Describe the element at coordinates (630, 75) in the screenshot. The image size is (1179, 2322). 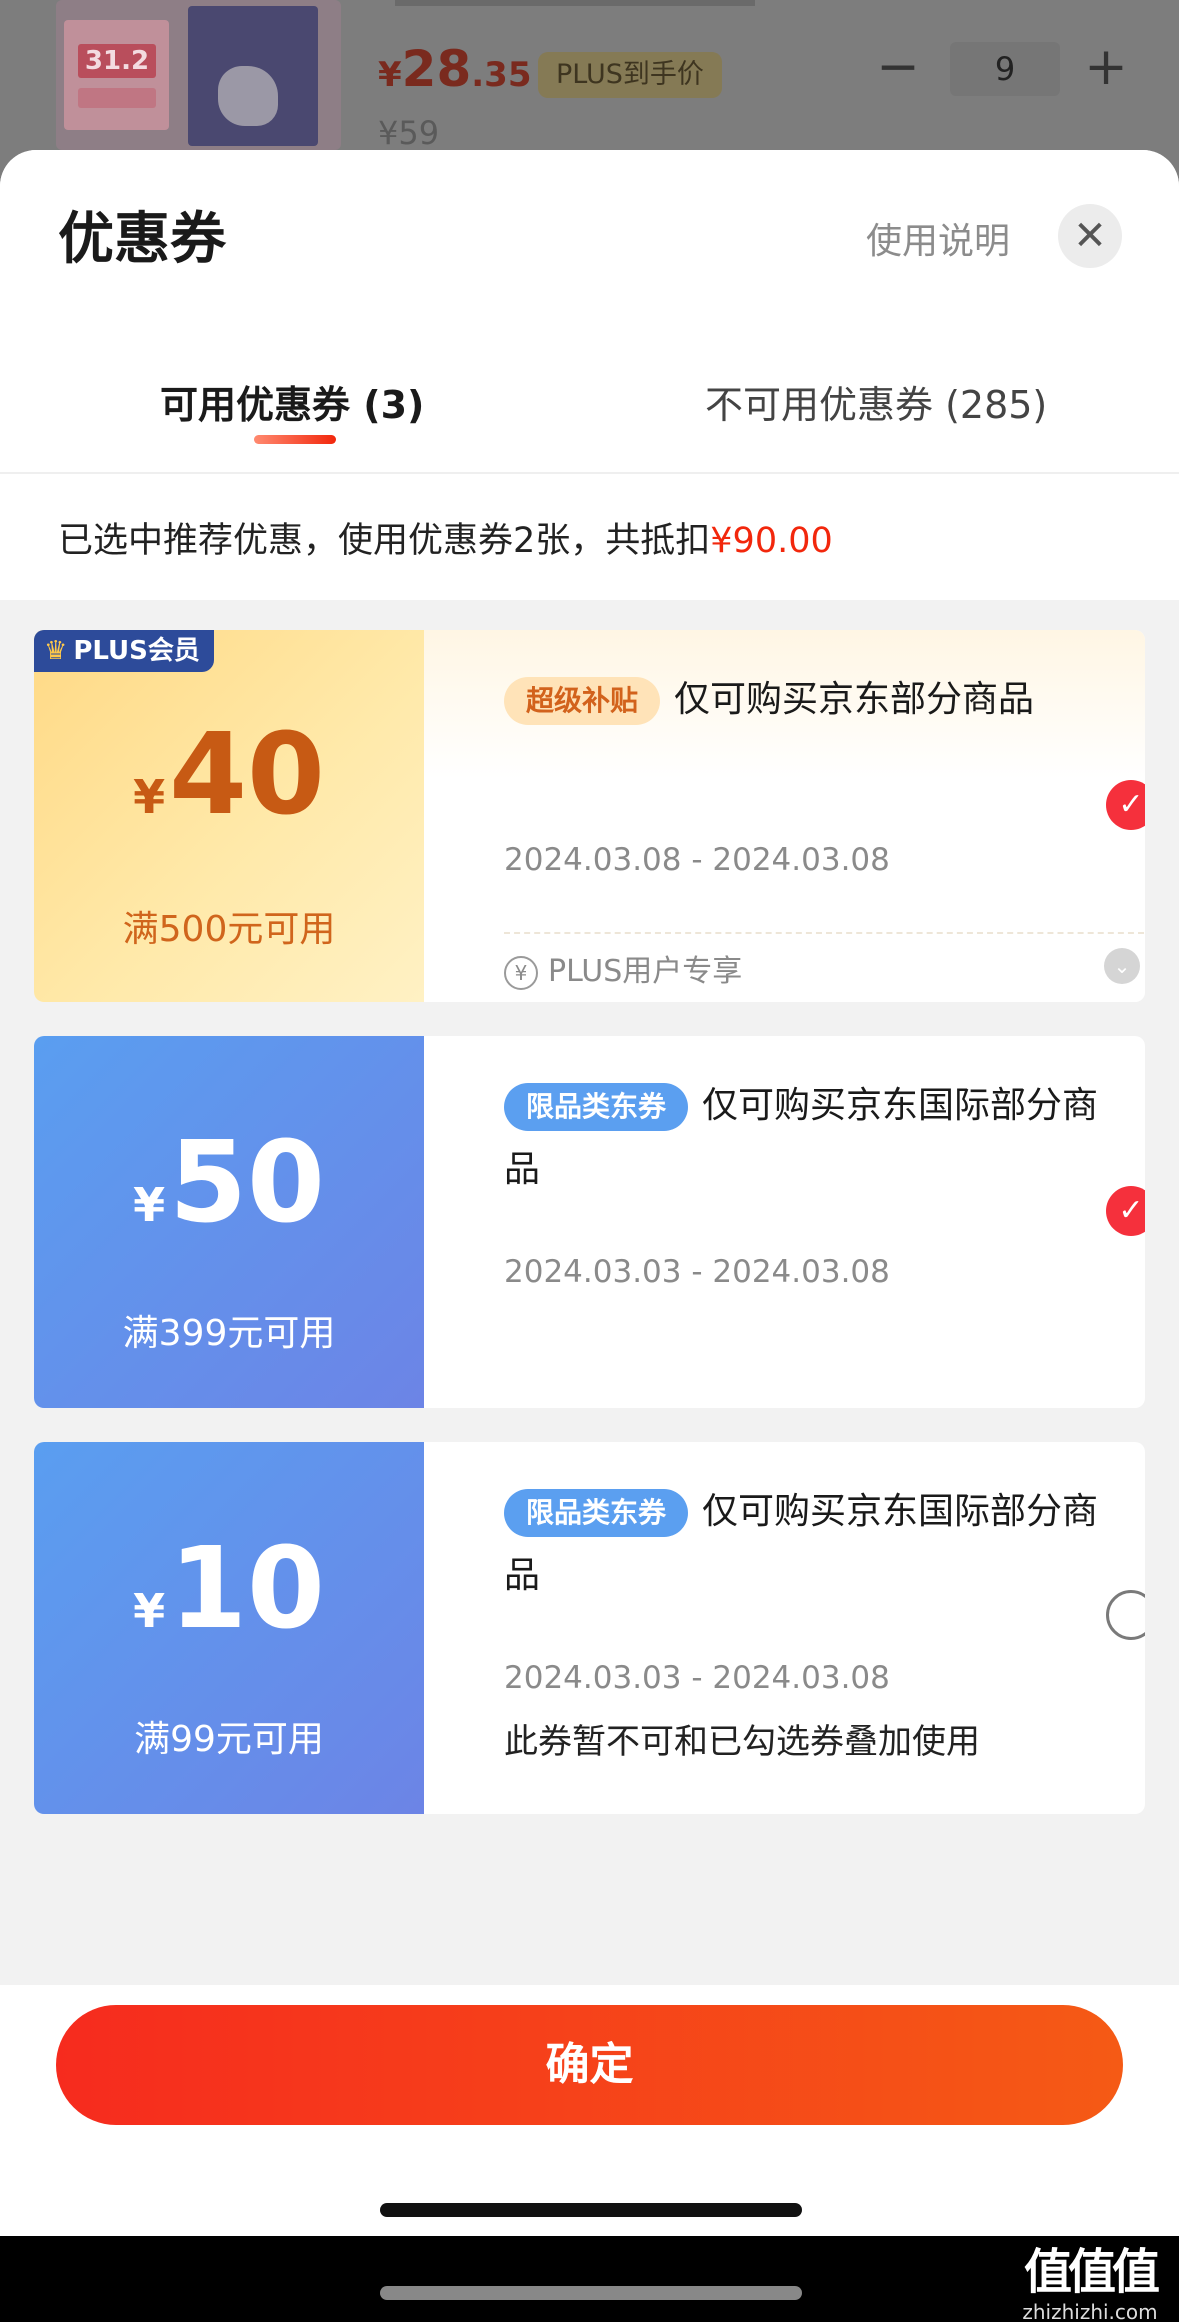
I see `plus-price-tag: PLUS到手价` at that location.